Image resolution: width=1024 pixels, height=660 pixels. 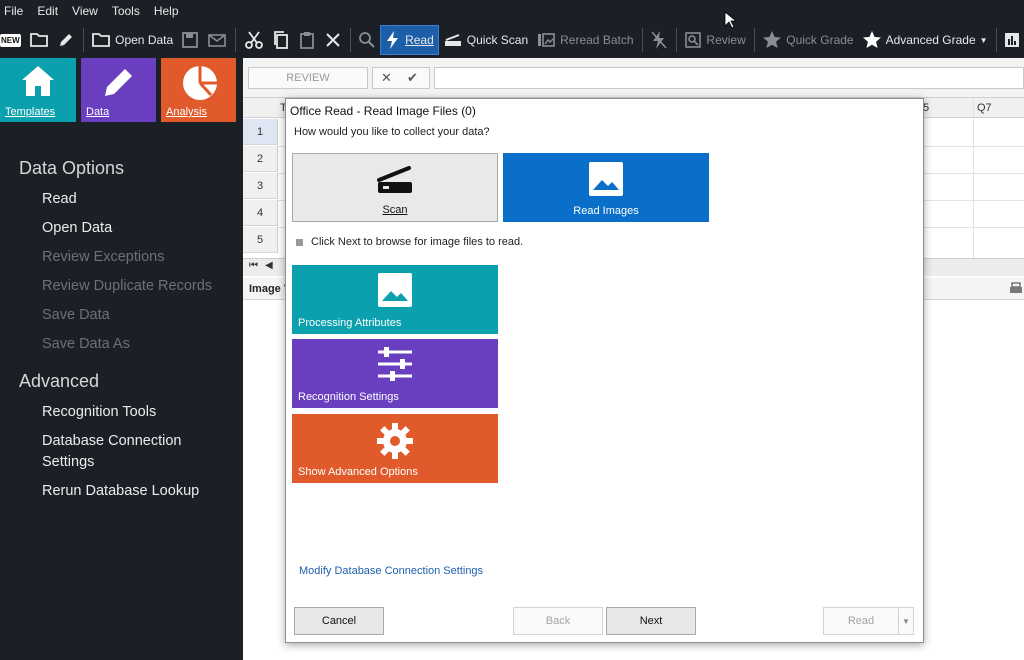 I want to click on row-number: 4, so click(x=260, y=213).